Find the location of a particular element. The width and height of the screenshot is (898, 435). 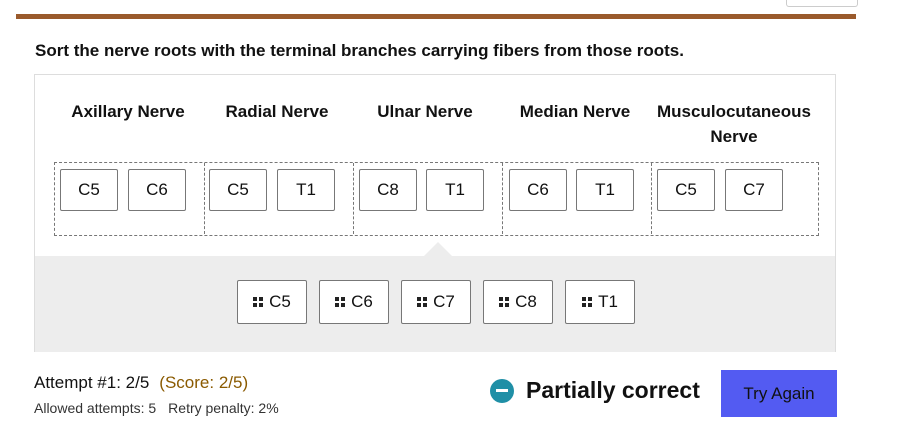

heading-median-nerve: Median Nerve is located at coordinates (575, 111).